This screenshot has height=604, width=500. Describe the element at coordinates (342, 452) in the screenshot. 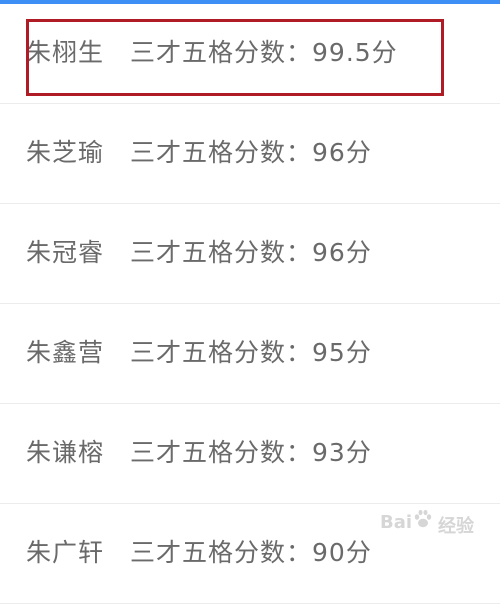

I see `score-value: 93分` at that location.